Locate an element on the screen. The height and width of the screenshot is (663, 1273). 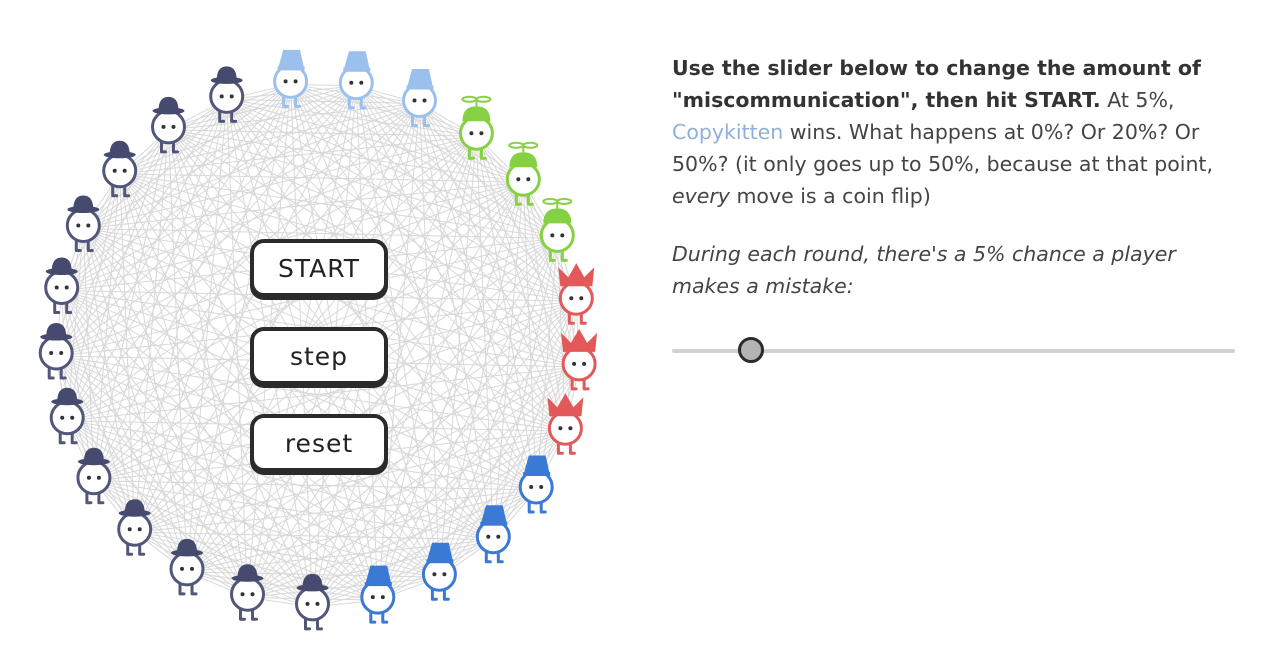
instructions-at: At 5%, is located at coordinates (1137, 100).